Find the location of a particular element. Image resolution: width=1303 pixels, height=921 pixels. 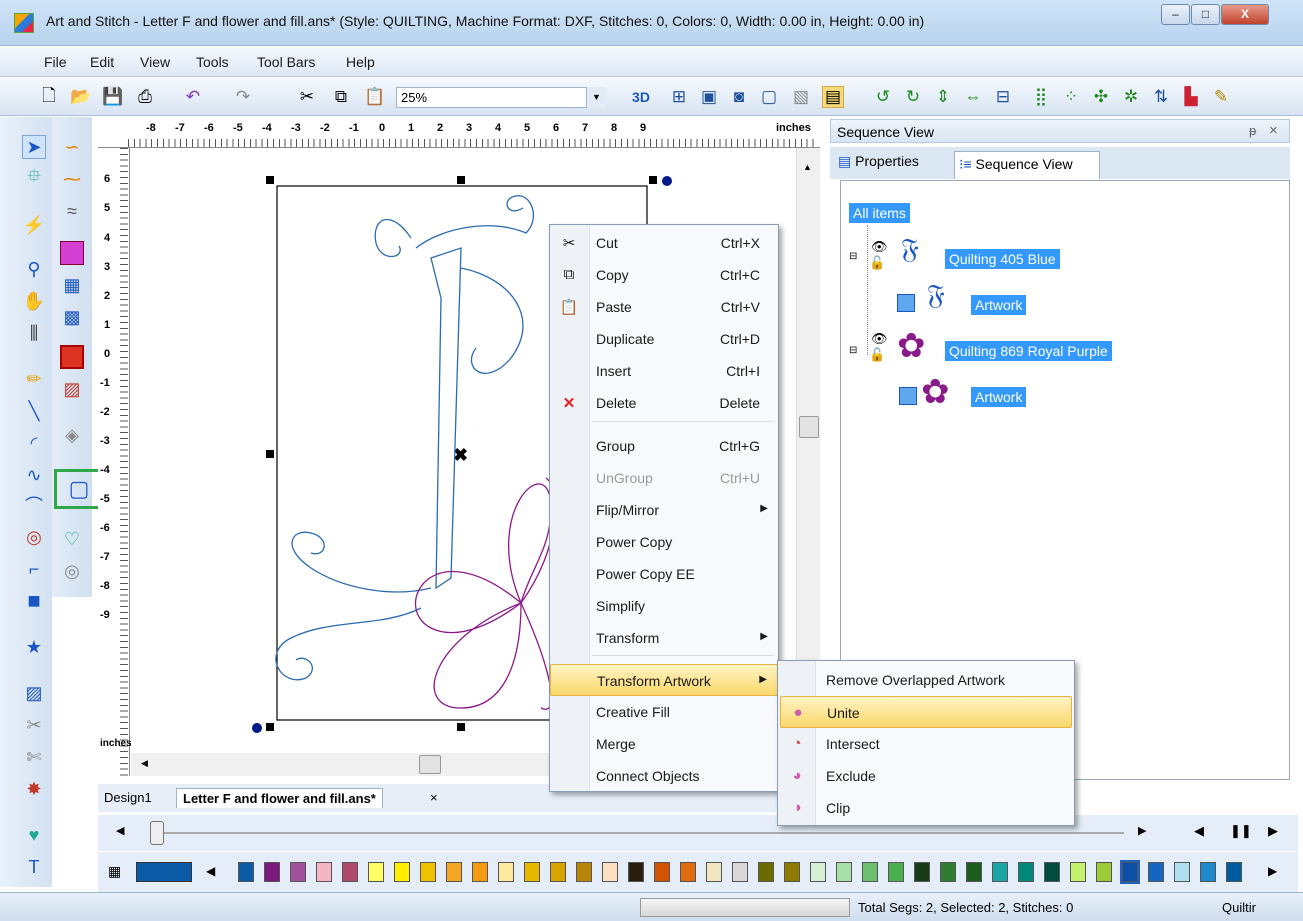

freehand-icon: ∽ is located at coordinates (72, 147).